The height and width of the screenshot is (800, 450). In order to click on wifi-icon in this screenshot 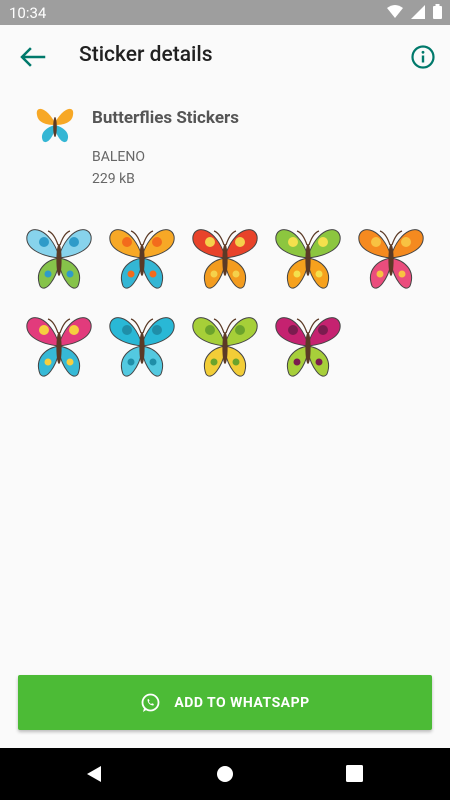, I will do `click(395, 11)`.